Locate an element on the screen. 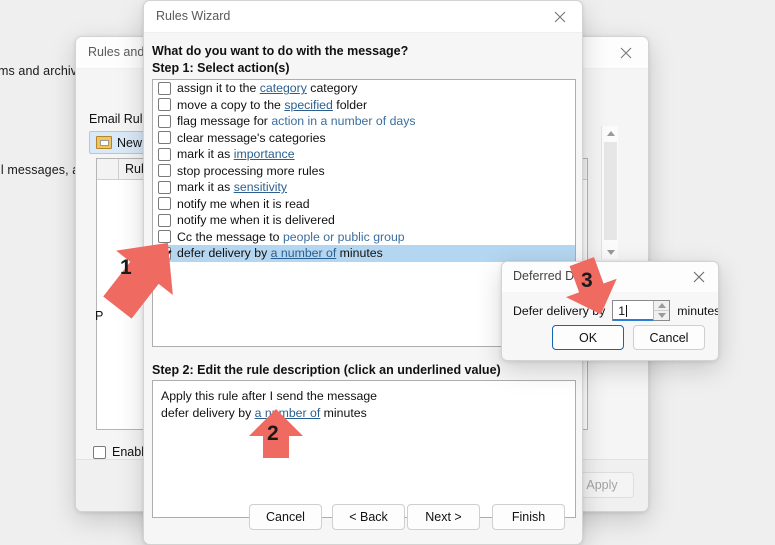  action-label: Cc the message to people or public group is located at coordinates (291, 237).